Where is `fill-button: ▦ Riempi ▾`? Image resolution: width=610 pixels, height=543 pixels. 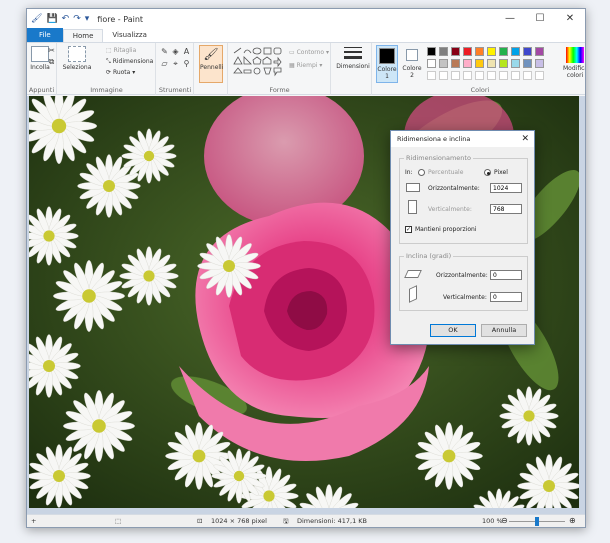 fill-button: ▦ Riempi ▾ is located at coordinates (305, 65).